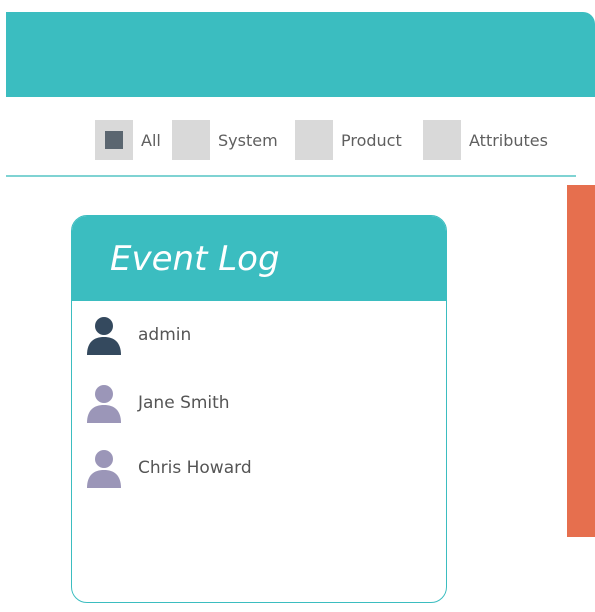  Describe the element at coordinates (195, 258) in the screenshot. I see `event-log-title: Event Log` at that location.